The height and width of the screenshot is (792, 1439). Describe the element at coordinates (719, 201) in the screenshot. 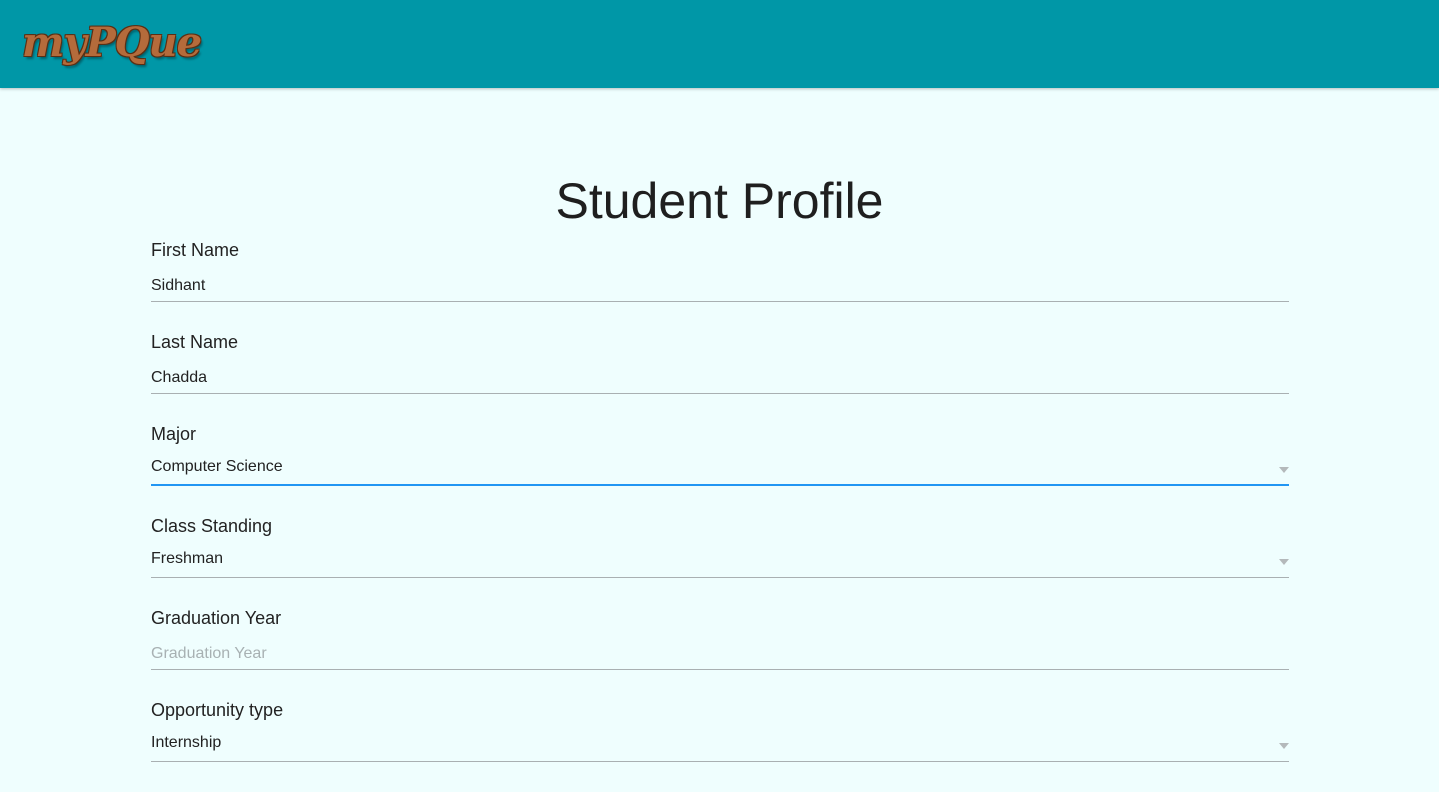

I see `page-title: Student Profile` at that location.